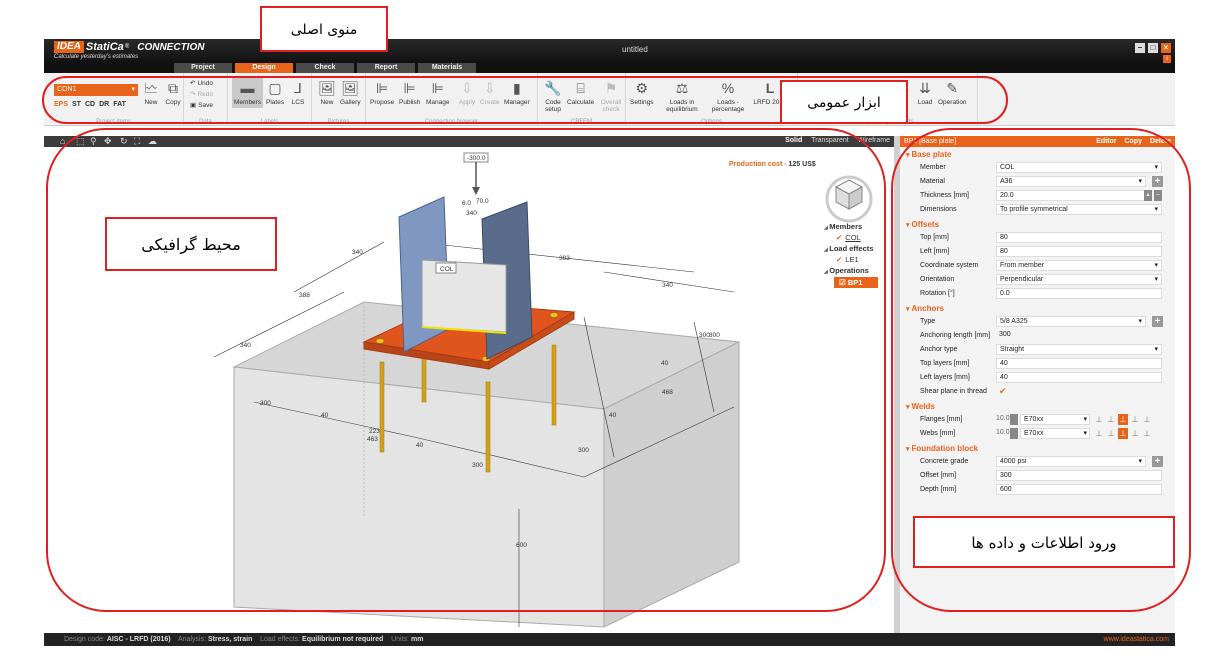 This screenshot has height=663, width=1213. Describe the element at coordinates (96, 57) in the screenshot. I see `tagline: Calculate yesterday's estimates` at that location.